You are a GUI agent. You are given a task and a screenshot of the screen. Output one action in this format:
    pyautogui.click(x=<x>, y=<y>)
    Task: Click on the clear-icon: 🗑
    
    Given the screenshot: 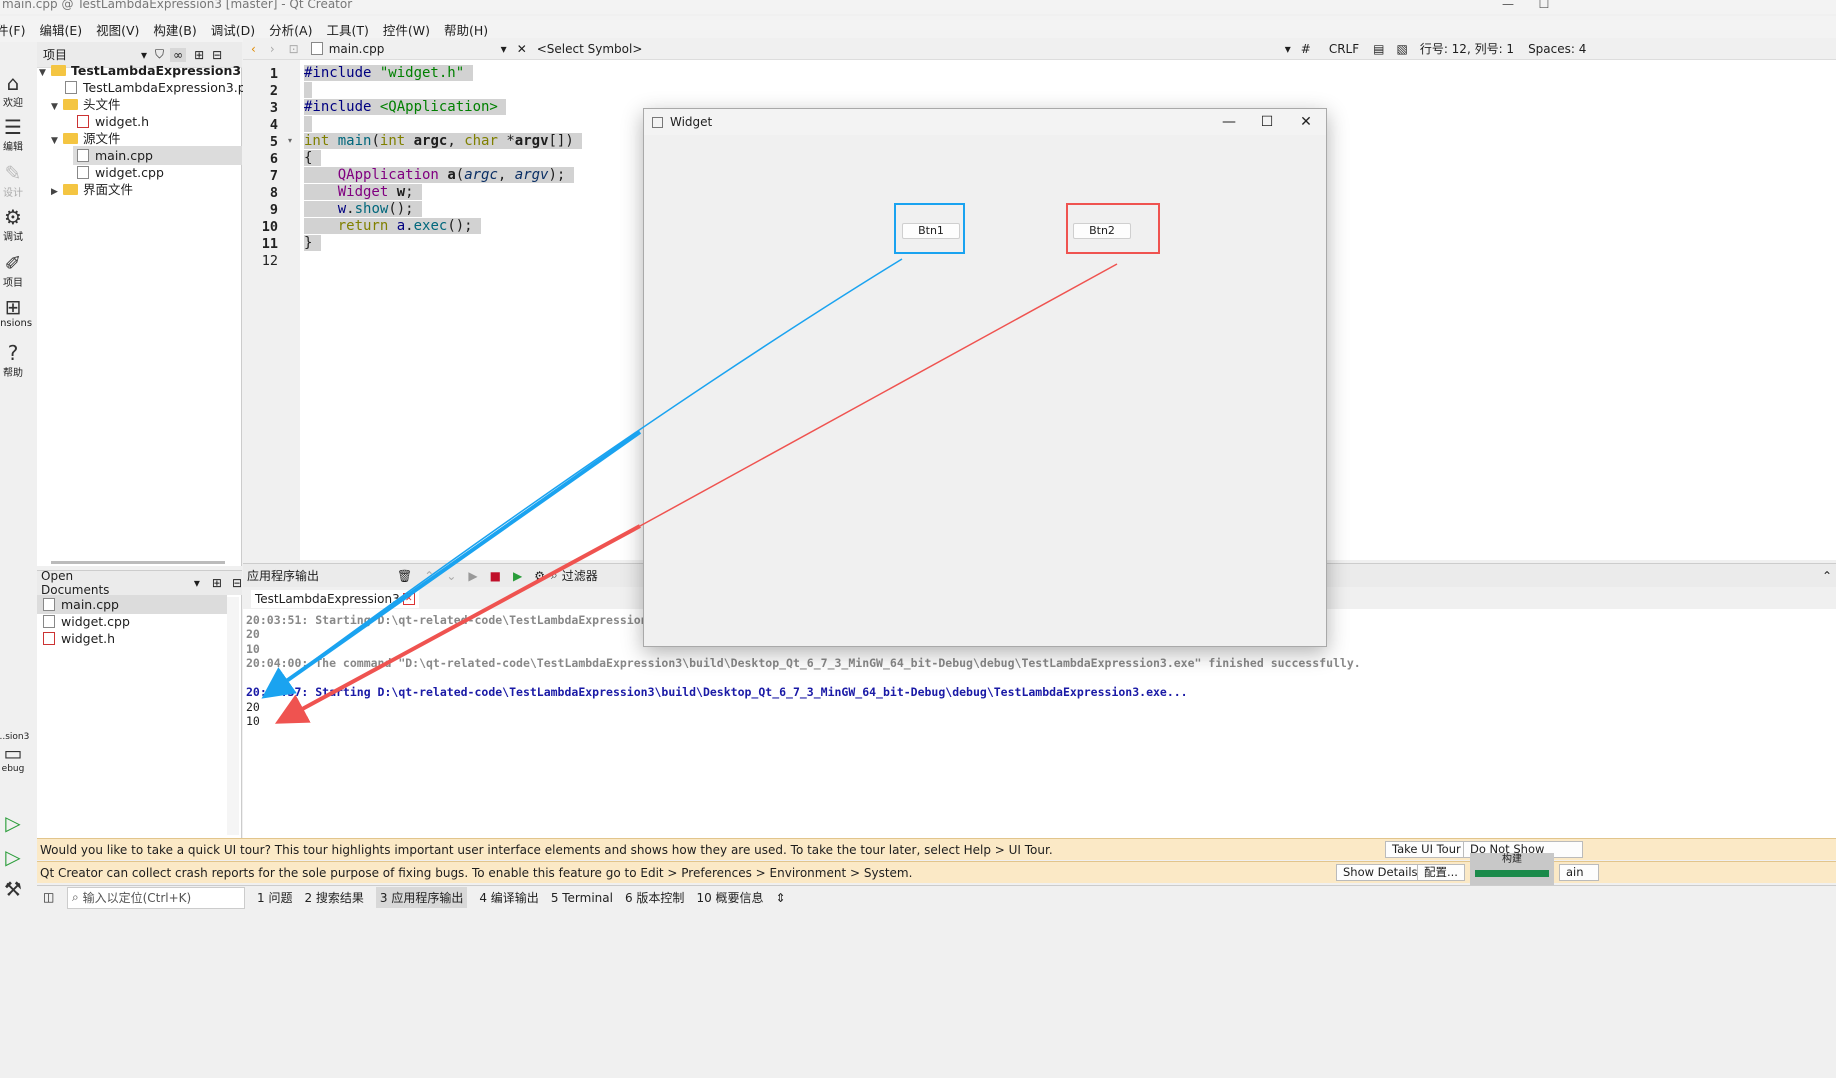 What is the action you would take?
    pyautogui.click(x=404, y=576)
    